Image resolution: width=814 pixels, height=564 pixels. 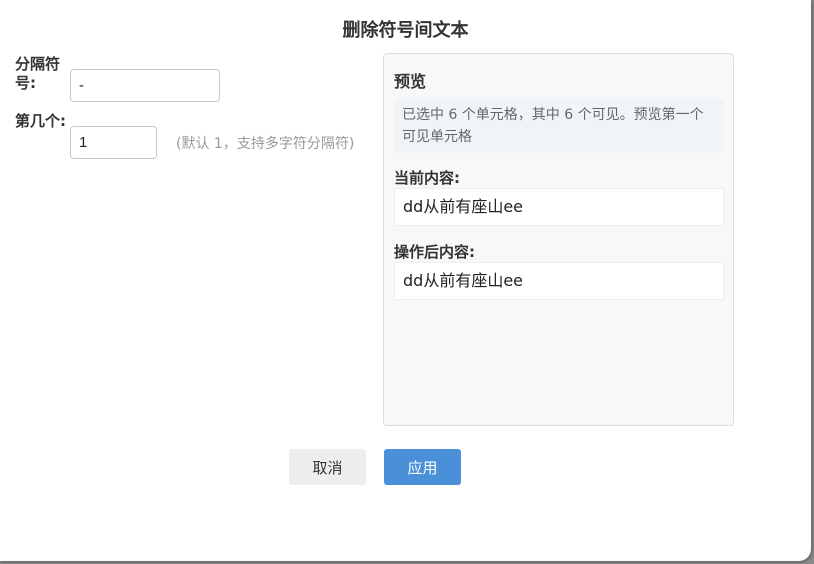 I want to click on after-content-value: dd从前有座山ee, so click(x=559, y=281).